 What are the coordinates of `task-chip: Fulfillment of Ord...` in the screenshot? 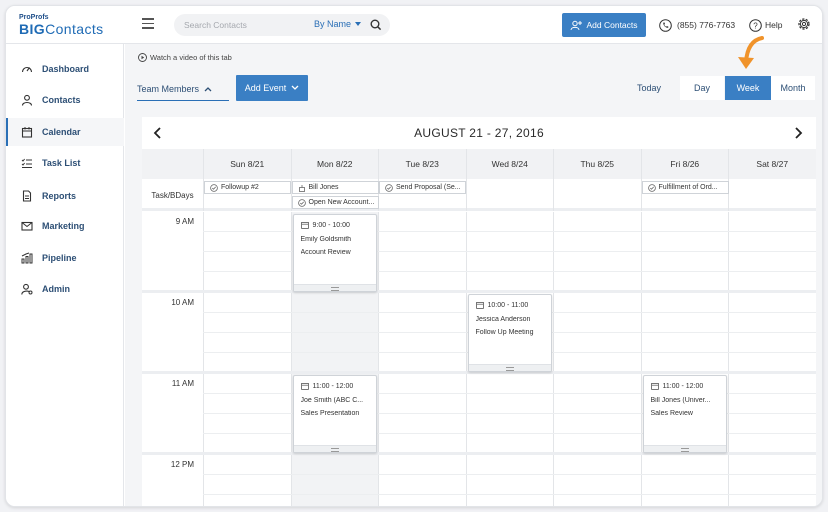 It's located at (685, 187).